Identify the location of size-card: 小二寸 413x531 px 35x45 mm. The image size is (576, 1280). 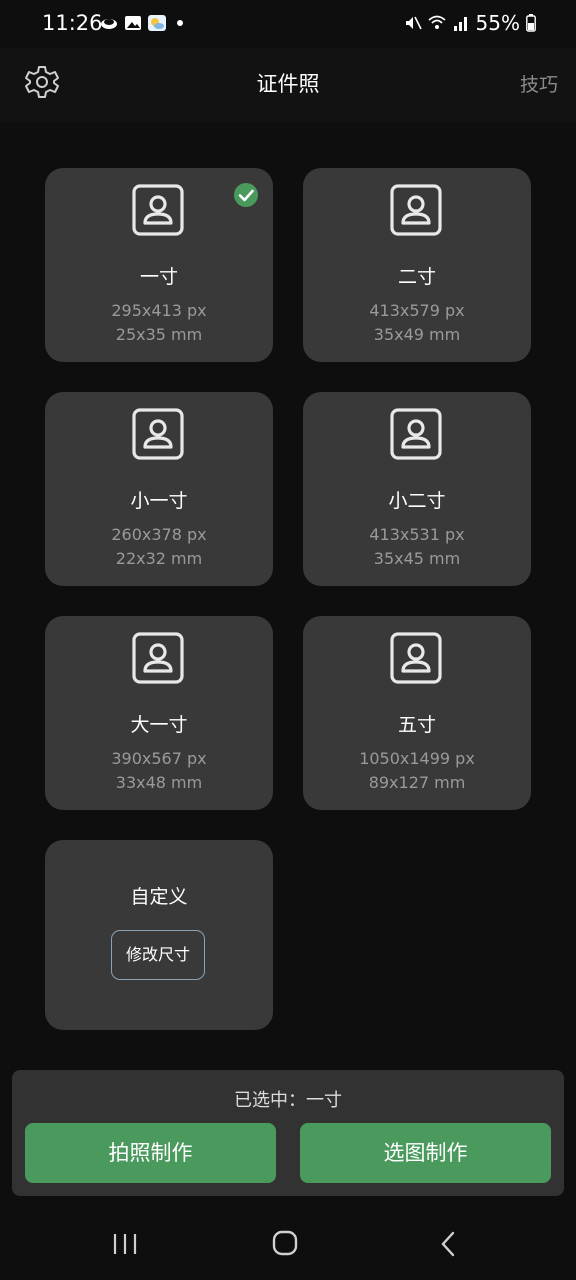
(417, 489).